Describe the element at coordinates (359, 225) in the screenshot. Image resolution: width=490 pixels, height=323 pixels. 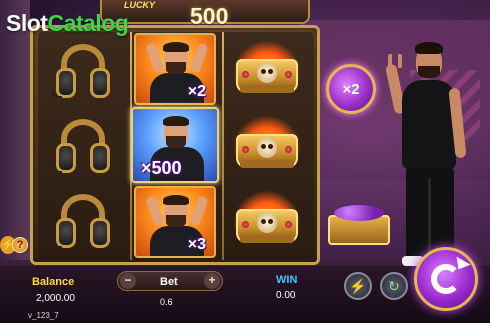
I see `treasure-chest-icon` at that location.